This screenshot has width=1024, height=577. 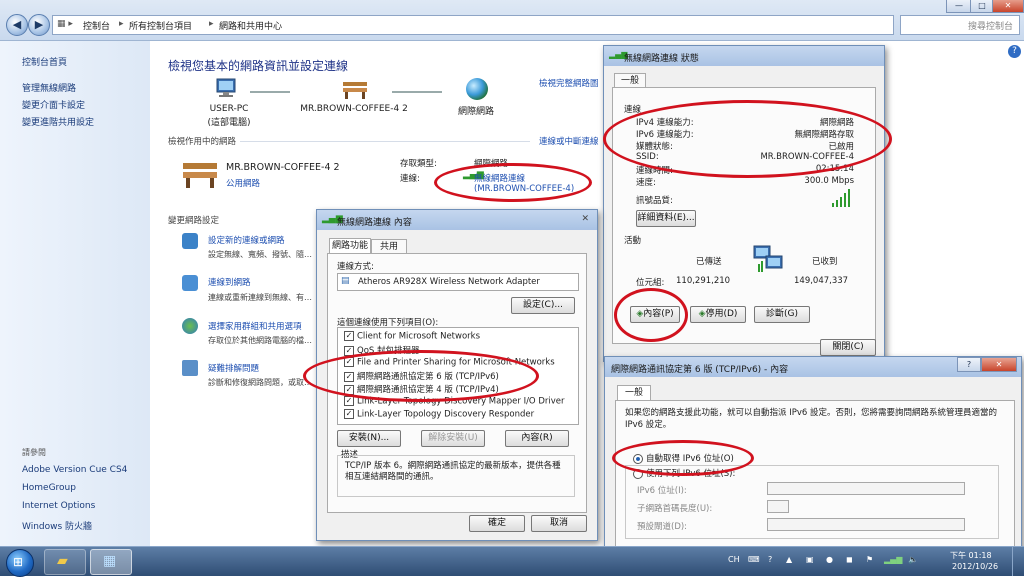 I want to click on disable-button: ◈停用(D), so click(x=718, y=314).